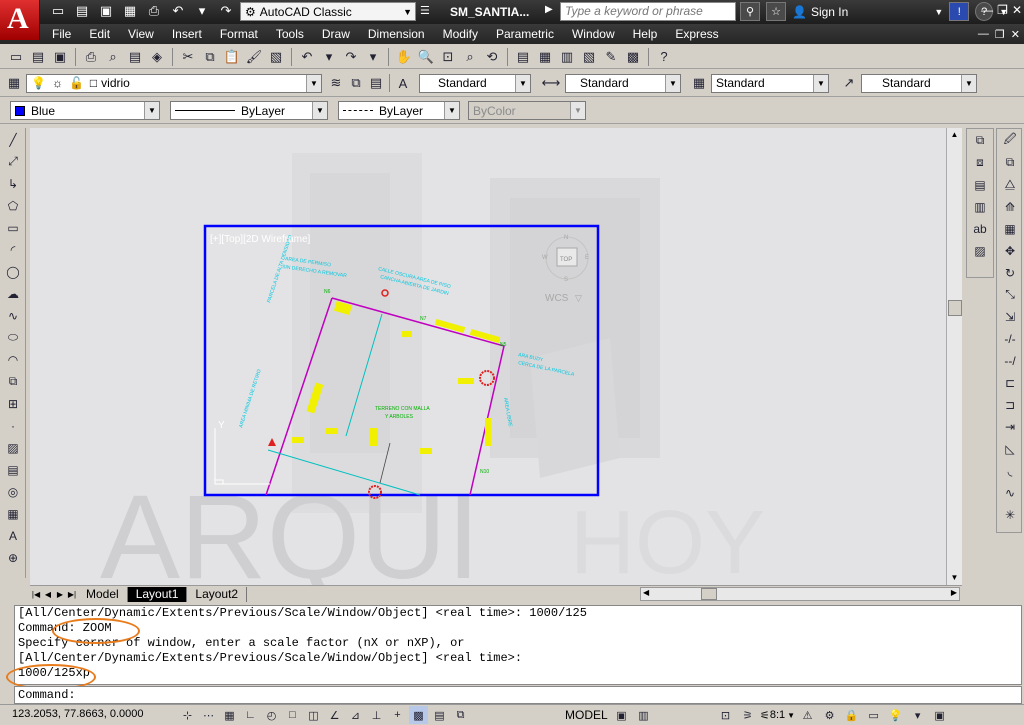  Describe the element at coordinates (13, 425) in the screenshot. I see `point-icon: ·` at that location.